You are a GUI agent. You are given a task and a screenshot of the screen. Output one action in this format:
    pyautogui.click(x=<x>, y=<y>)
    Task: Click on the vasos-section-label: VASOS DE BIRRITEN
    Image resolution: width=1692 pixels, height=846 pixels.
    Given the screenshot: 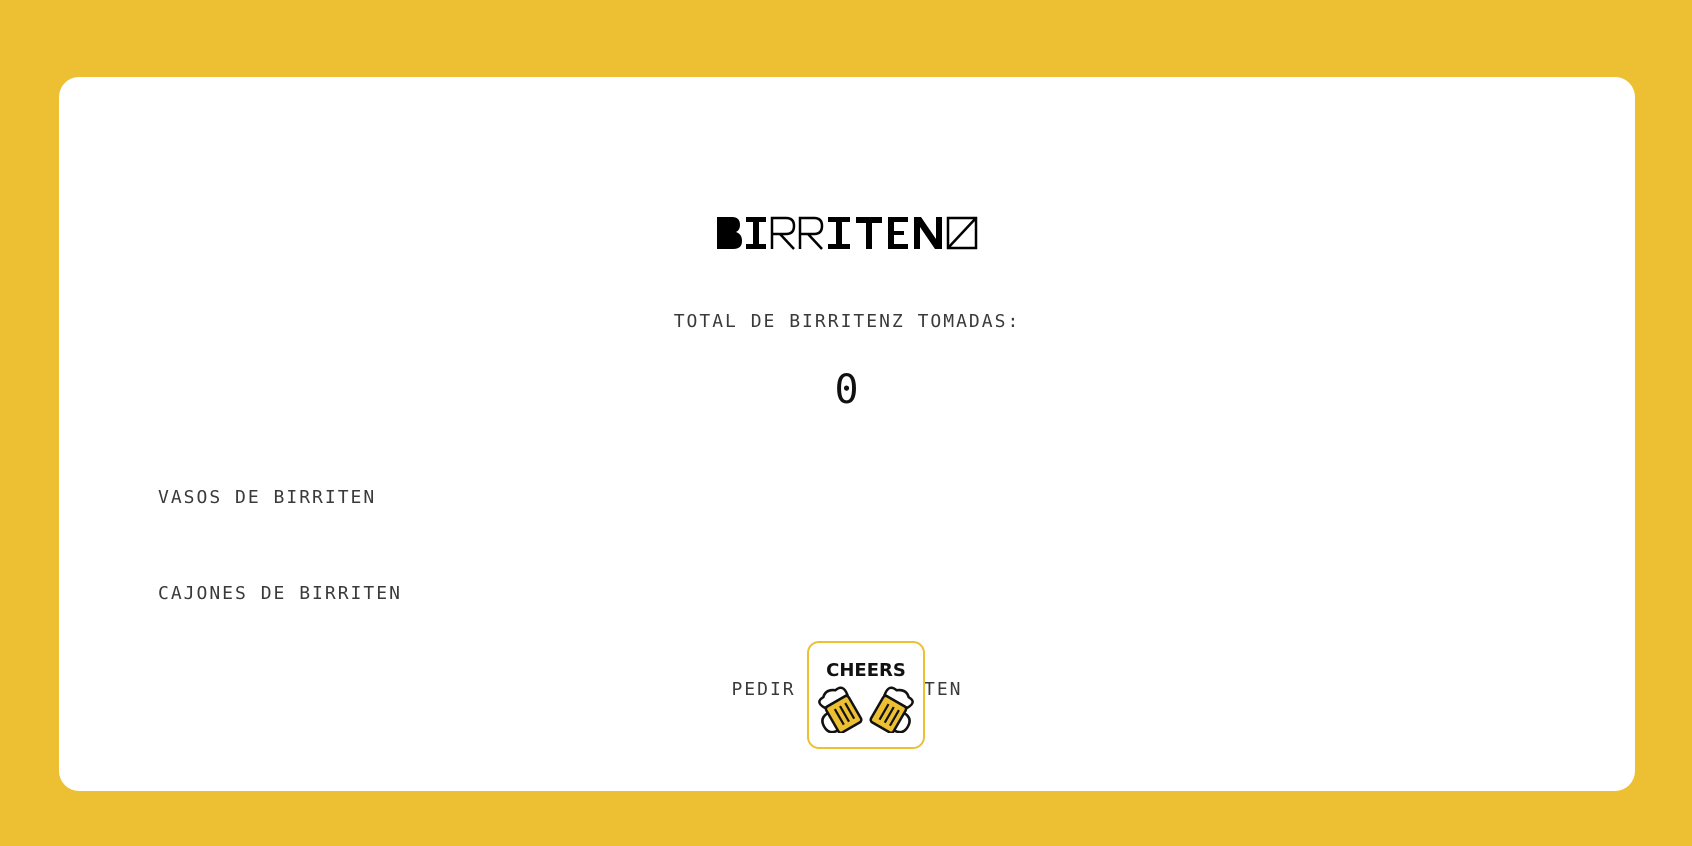 What is the action you would take?
    pyautogui.click(x=267, y=497)
    